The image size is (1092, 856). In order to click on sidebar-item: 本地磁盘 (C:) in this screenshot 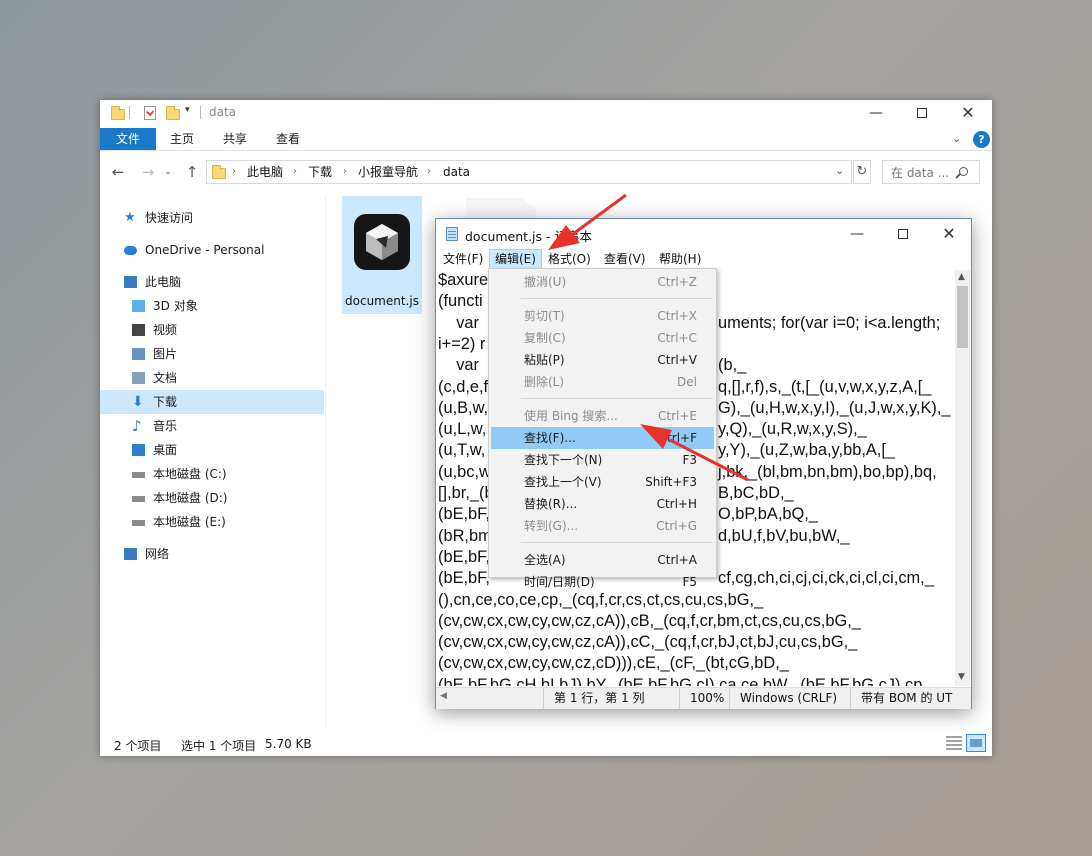, I will do `click(212, 474)`.